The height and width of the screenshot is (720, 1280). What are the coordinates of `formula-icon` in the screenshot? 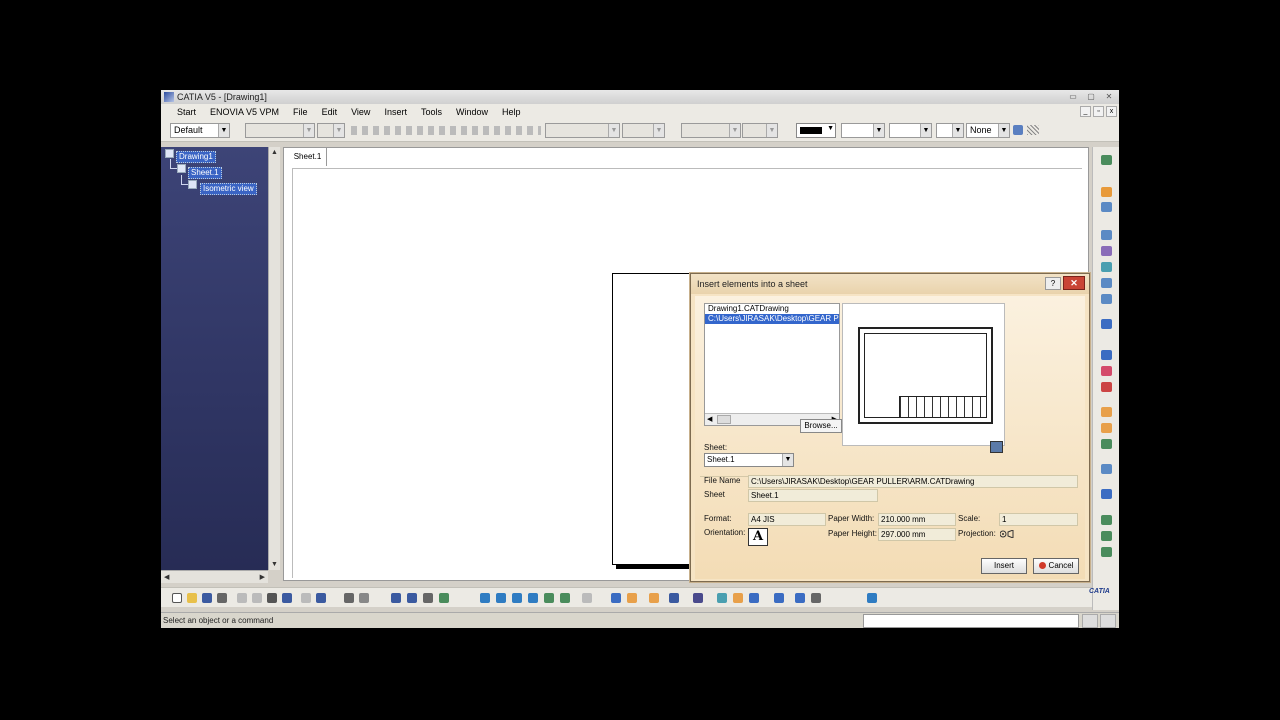 It's located at (349, 598).